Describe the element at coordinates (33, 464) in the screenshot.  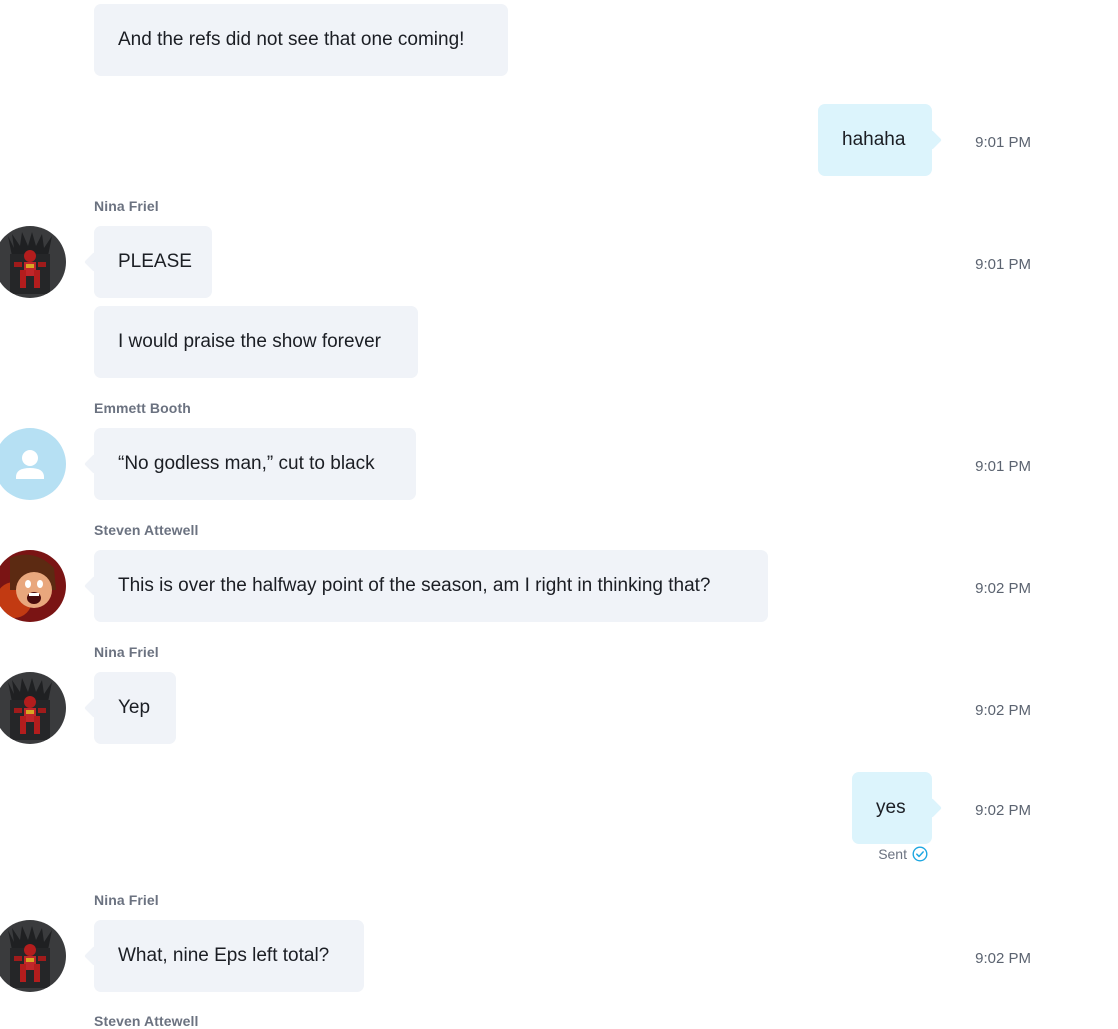
I see `default-person-avatar` at that location.